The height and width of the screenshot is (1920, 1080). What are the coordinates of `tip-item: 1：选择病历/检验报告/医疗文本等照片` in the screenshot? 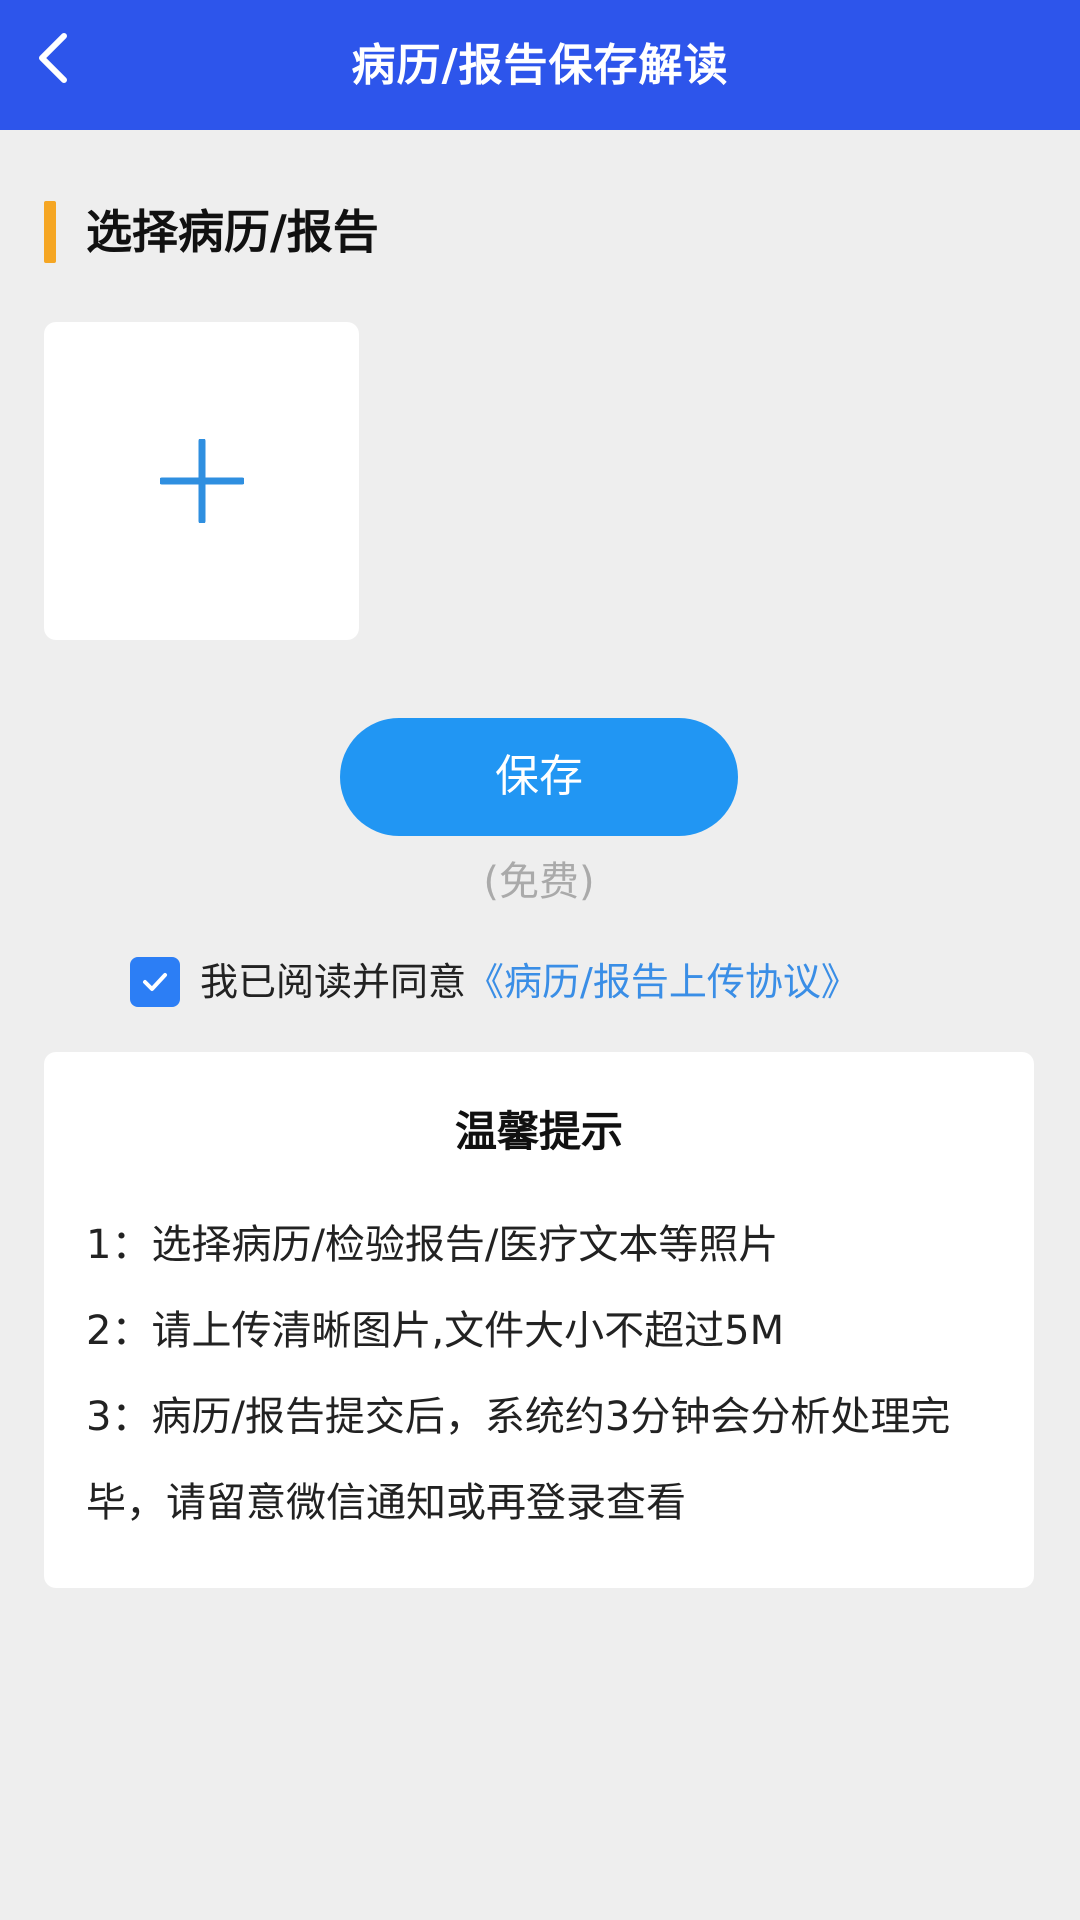 It's located at (432, 1245).